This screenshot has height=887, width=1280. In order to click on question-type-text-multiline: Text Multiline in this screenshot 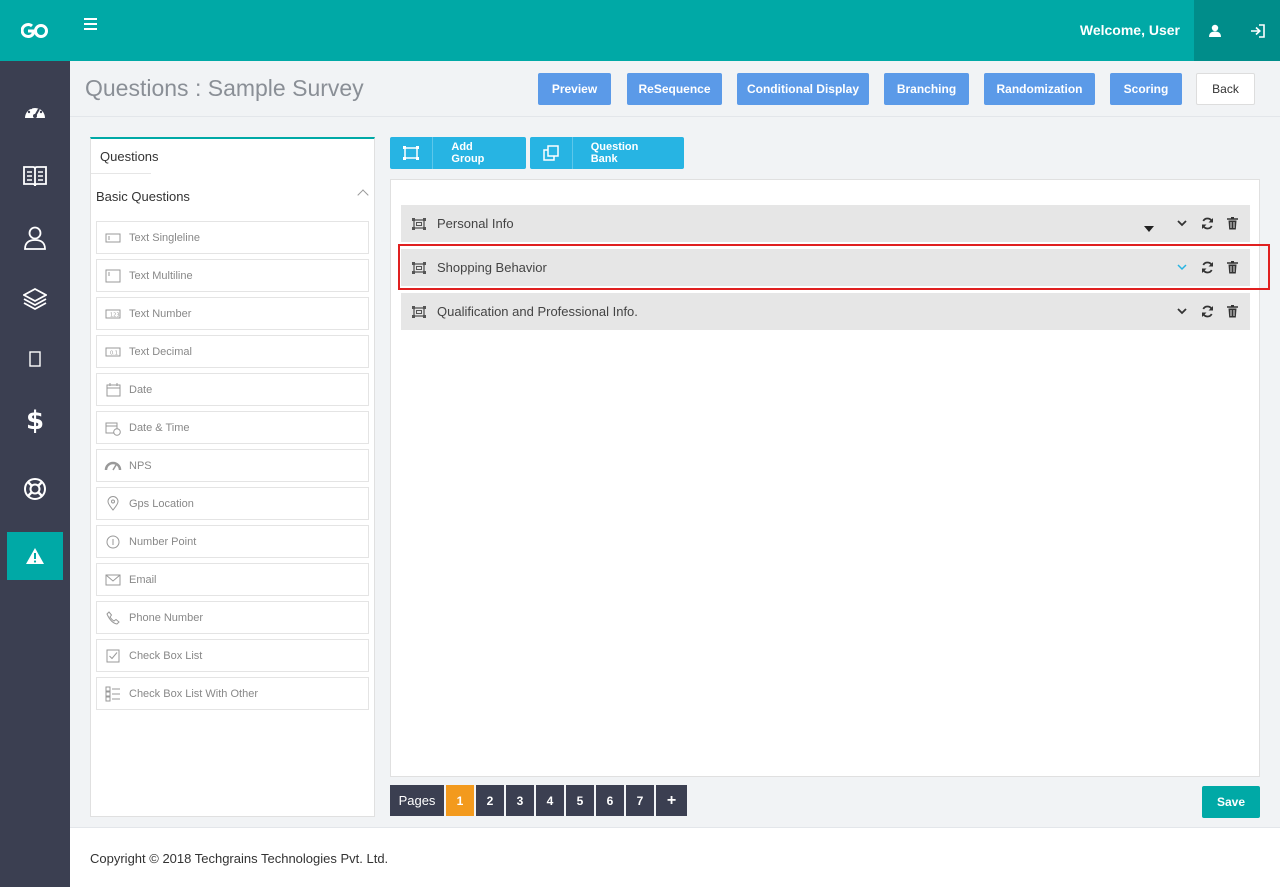, I will do `click(232, 275)`.